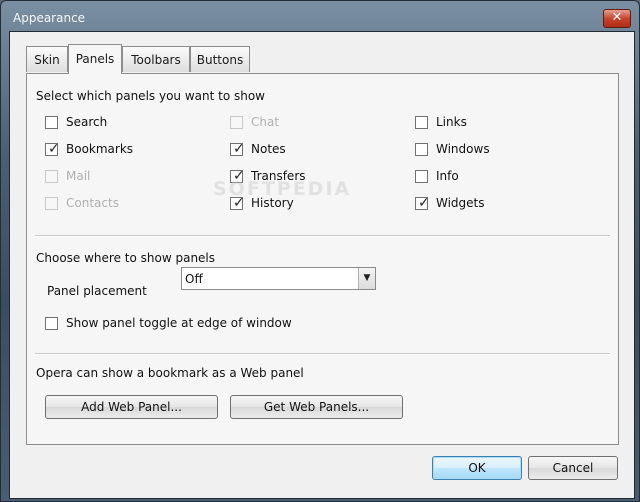 The image size is (640, 502). I want to click on tab-panels: Panels, so click(95, 59).